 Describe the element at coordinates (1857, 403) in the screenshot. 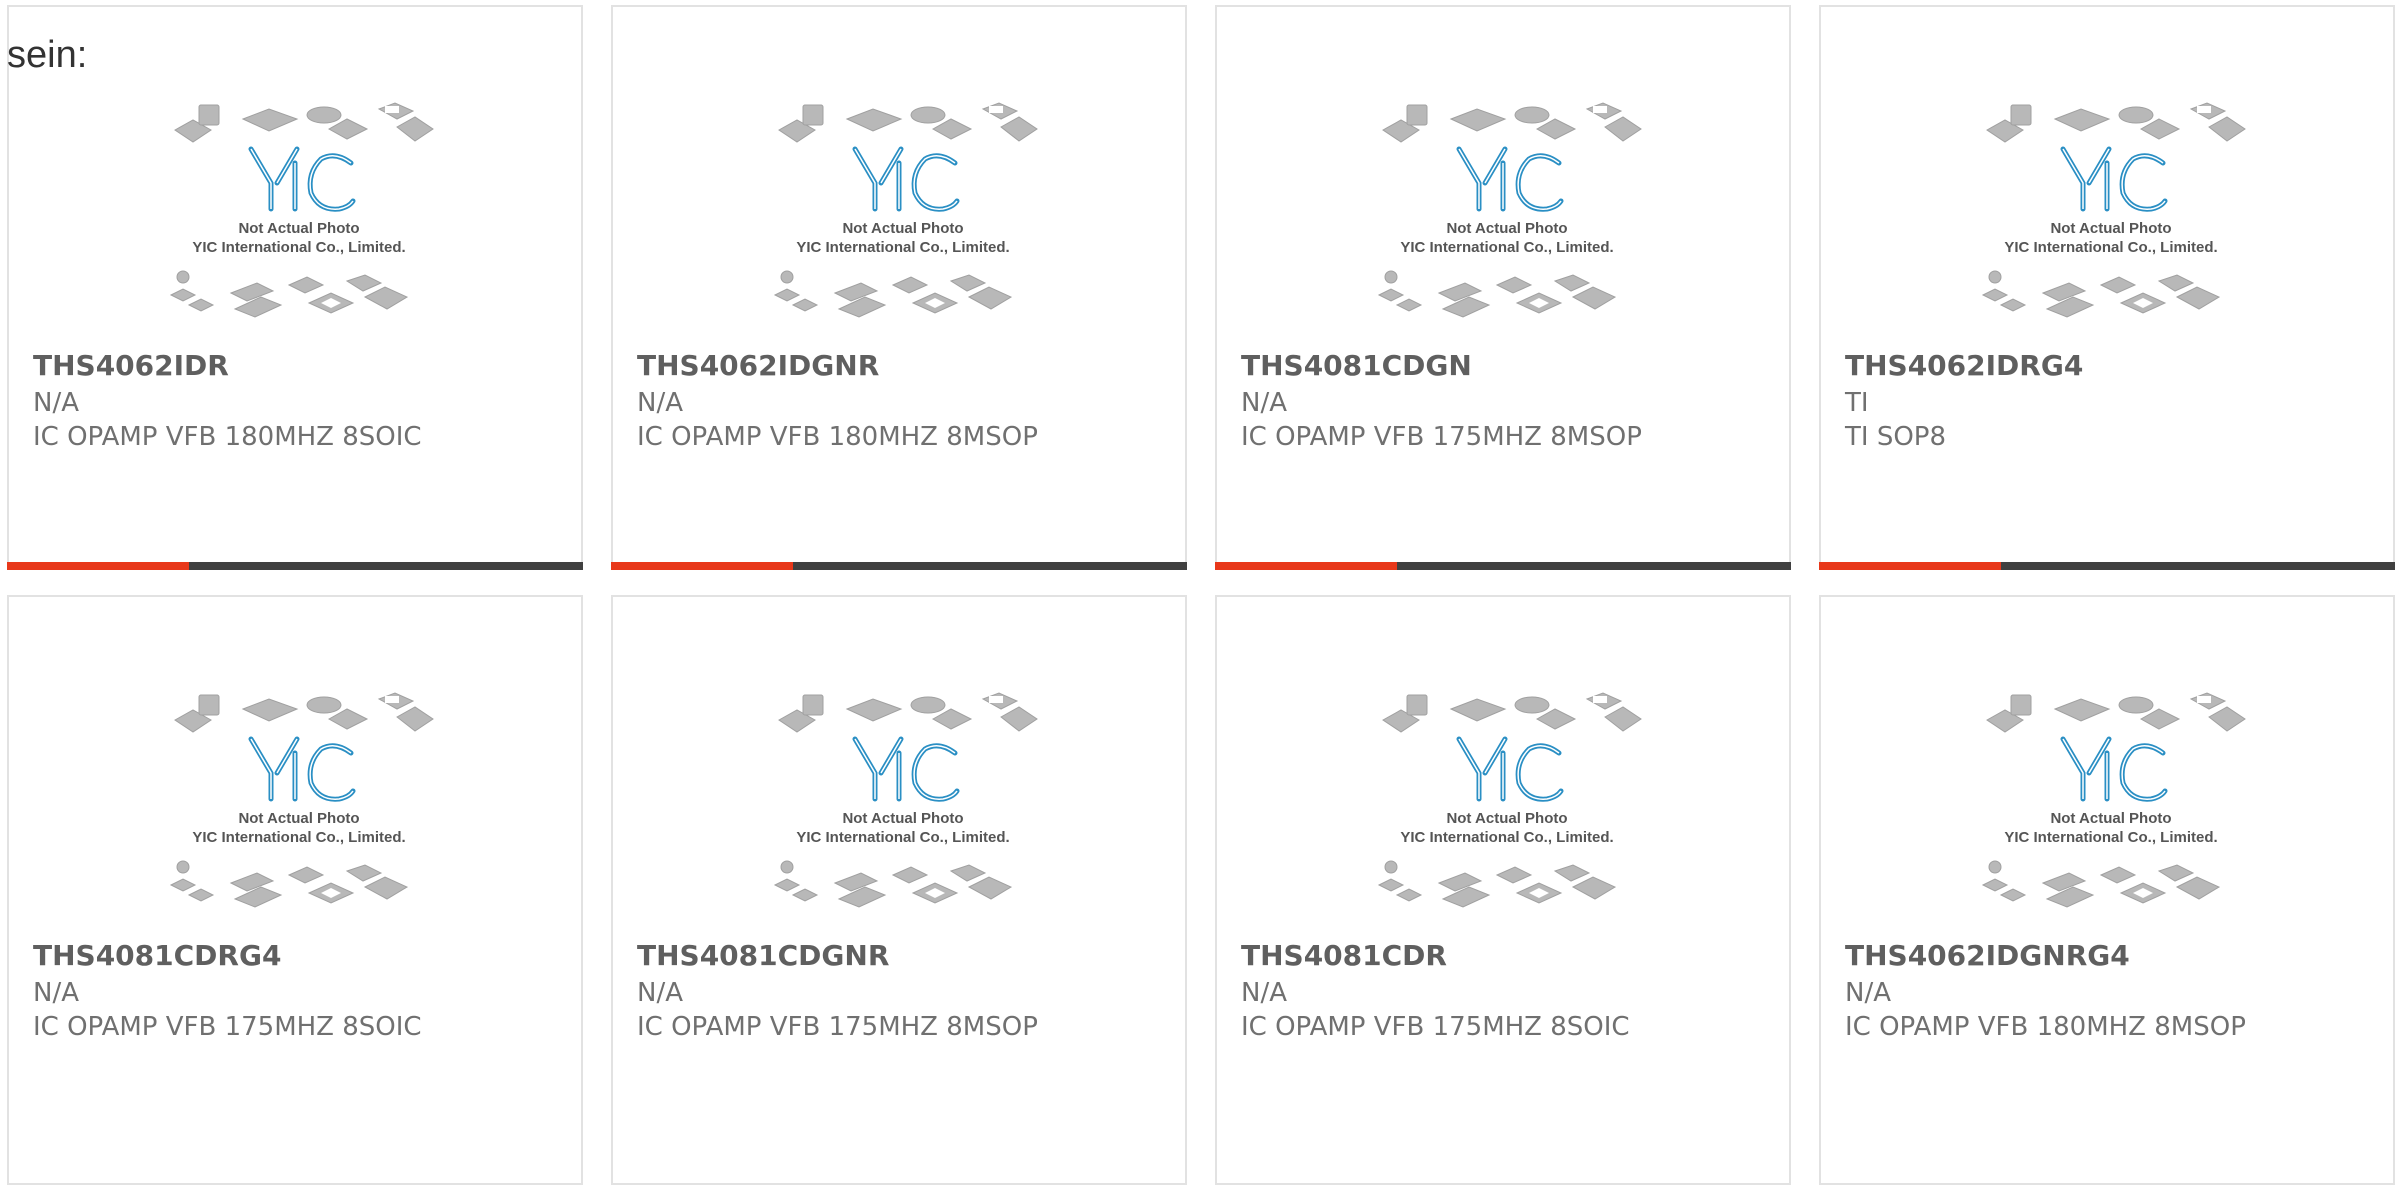

I see `manufacturer: TI` at that location.